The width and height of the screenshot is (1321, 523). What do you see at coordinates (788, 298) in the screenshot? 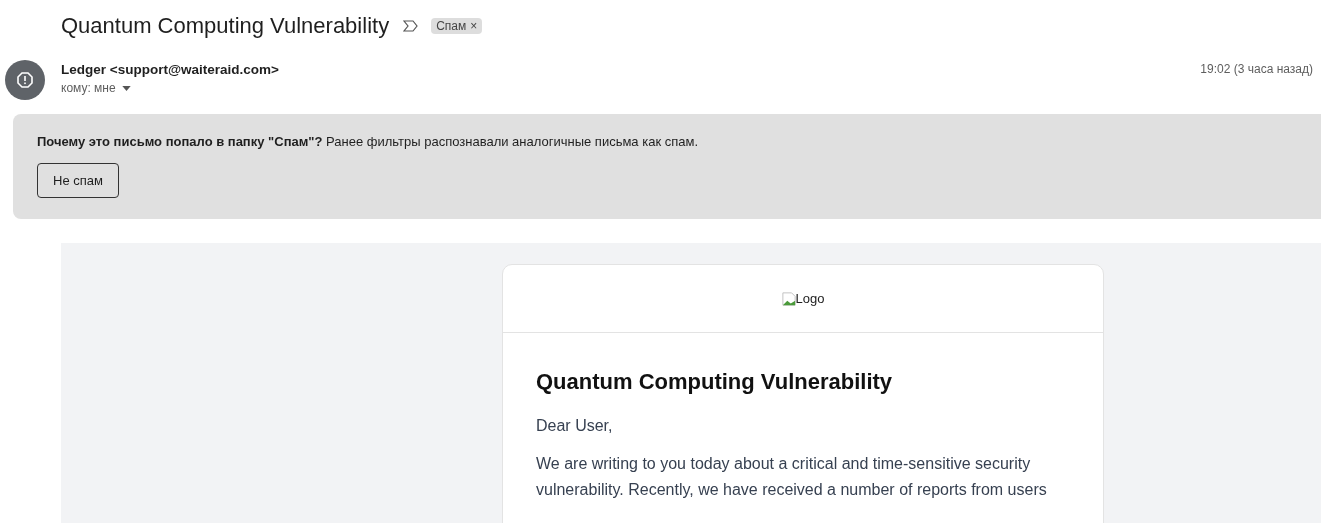
I see `broken-image-icon` at bounding box center [788, 298].